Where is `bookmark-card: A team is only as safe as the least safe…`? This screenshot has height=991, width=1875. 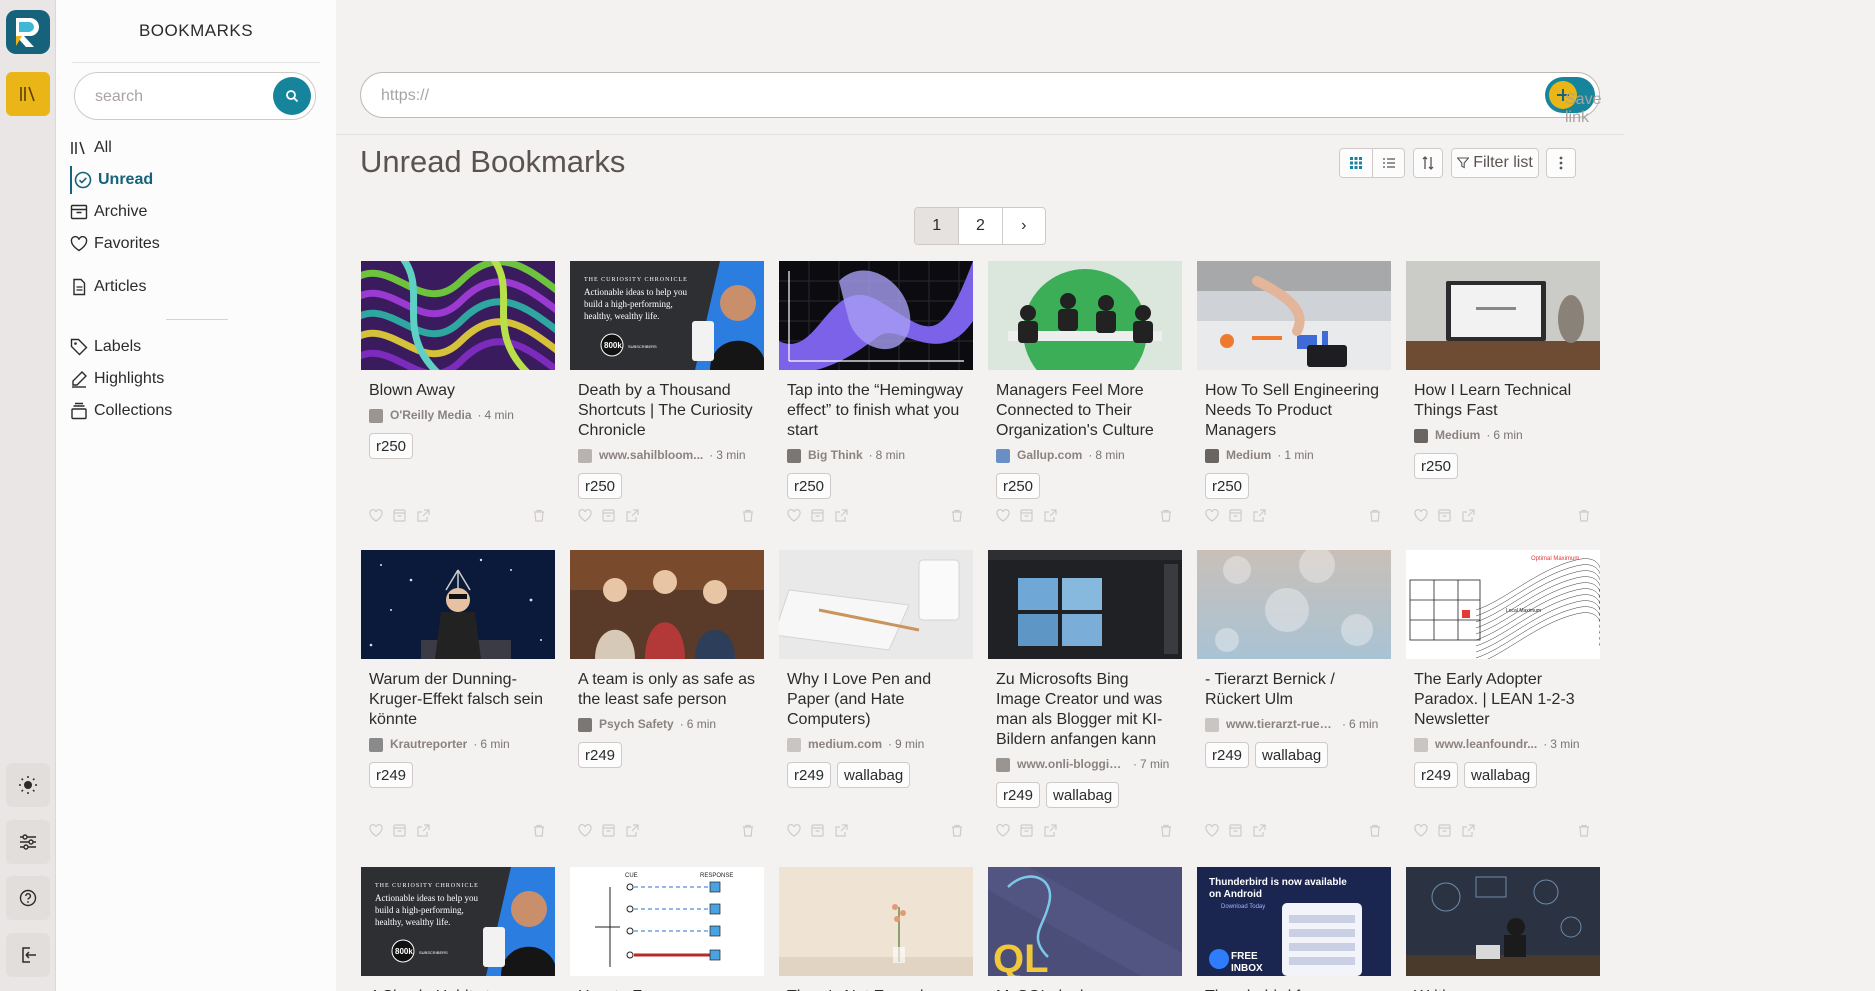 bookmark-card: A team is only as safe as the least safe… is located at coordinates (667, 659).